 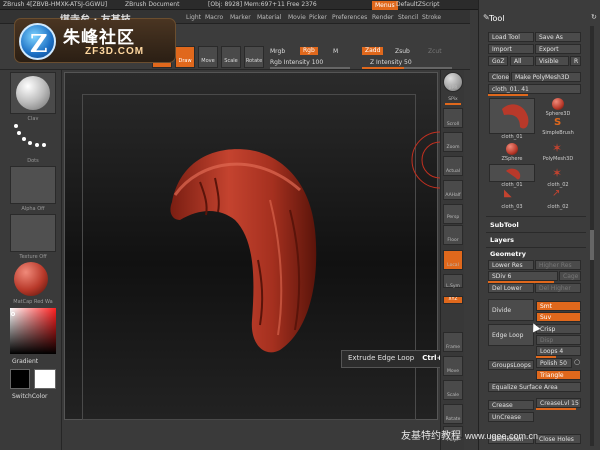 I want to click on polish-circle-icon: ○, so click(x=577, y=362).